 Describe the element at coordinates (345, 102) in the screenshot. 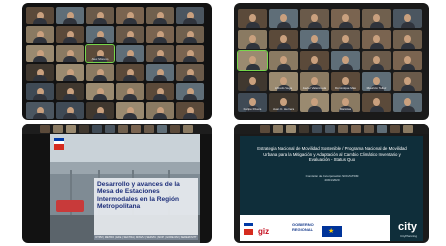

I see `participant-tile: Mariolas` at that location.